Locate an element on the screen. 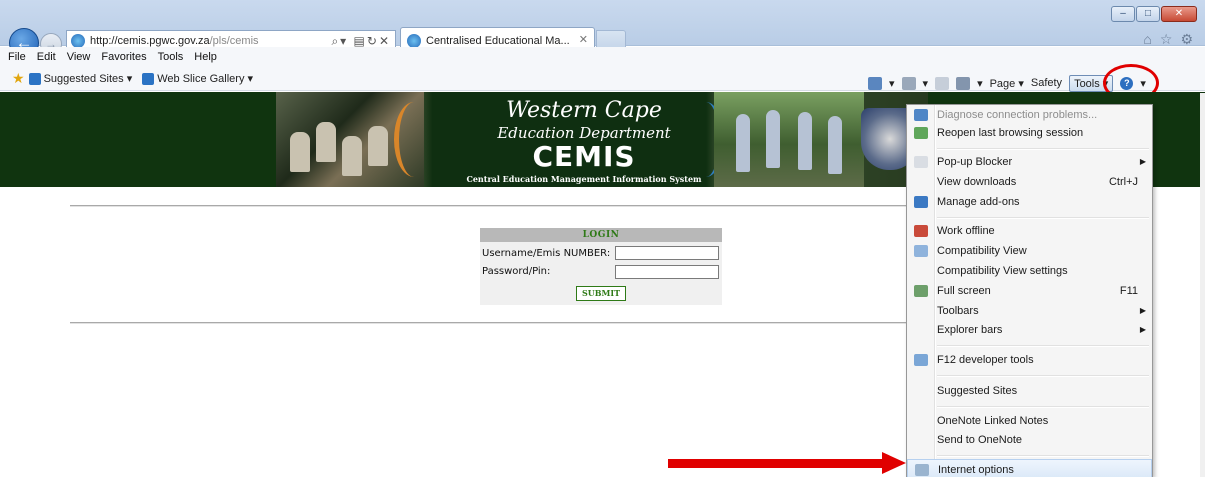 This screenshot has height=477, width=1205. close-button: ✕ is located at coordinates (1179, 14).